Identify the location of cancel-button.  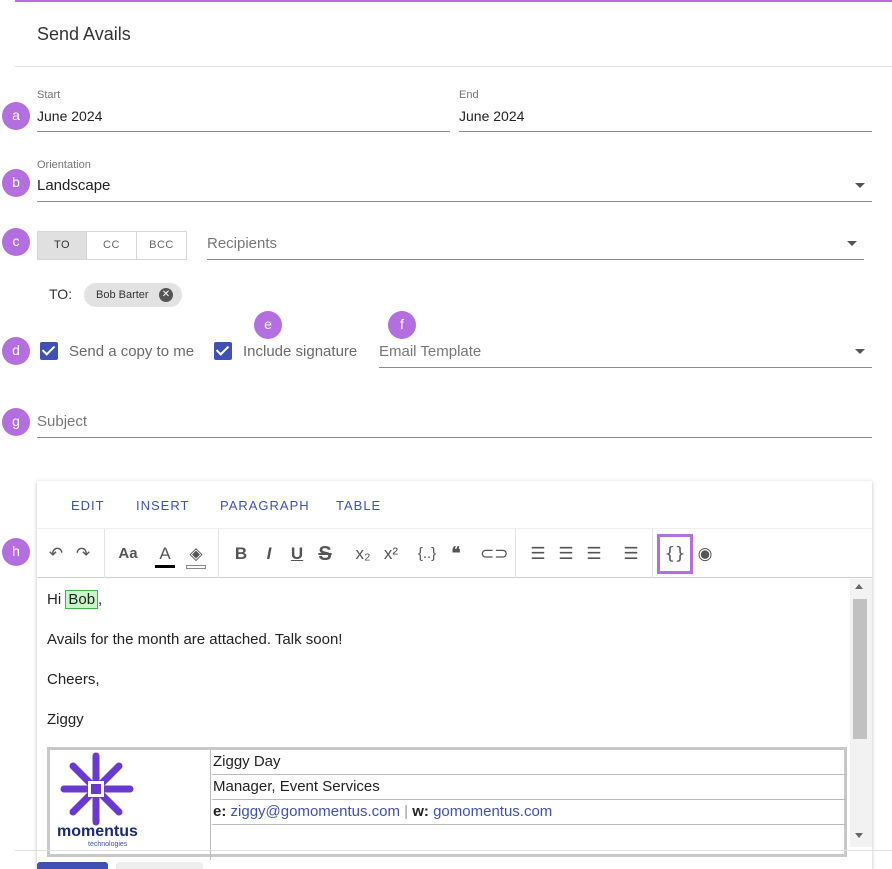
(159, 865).